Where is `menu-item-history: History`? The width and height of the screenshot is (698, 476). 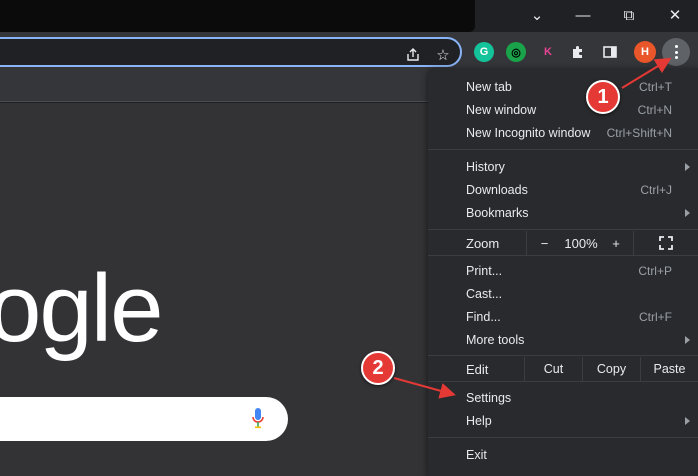
menu-item-history: History is located at coordinates (563, 166).